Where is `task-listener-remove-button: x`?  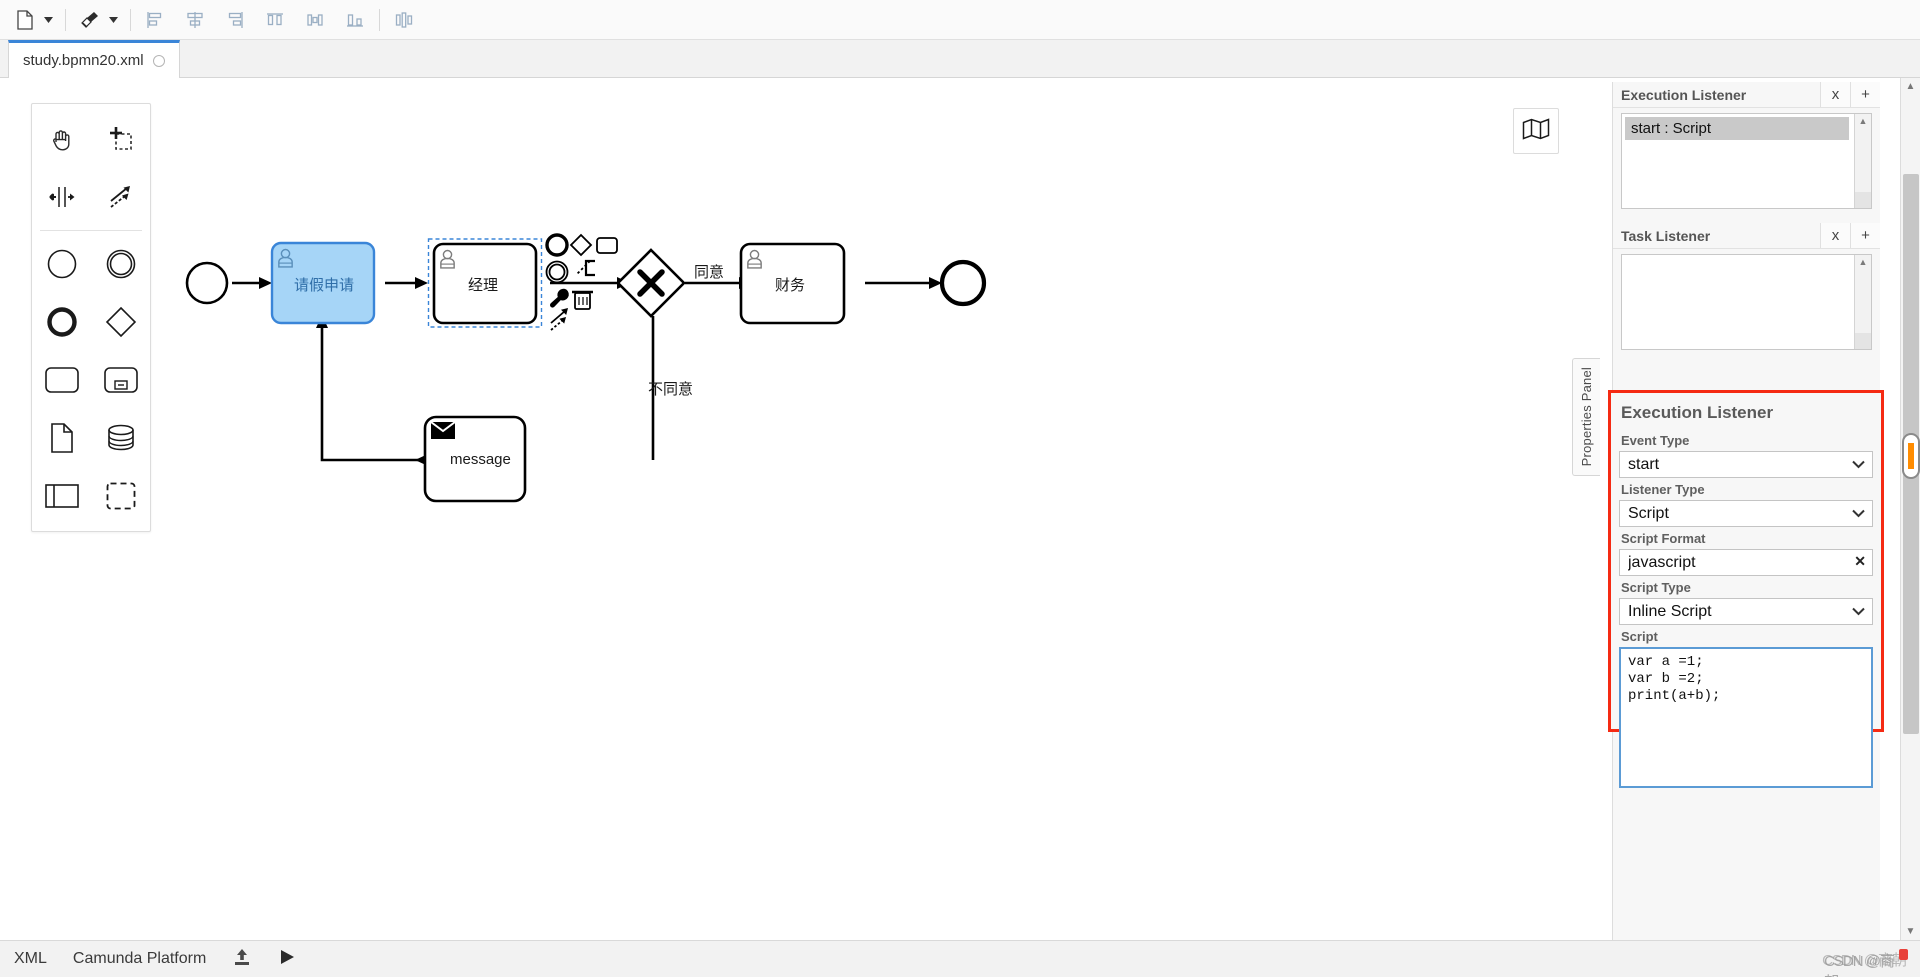 task-listener-remove-button: x is located at coordinates (1835, 235).